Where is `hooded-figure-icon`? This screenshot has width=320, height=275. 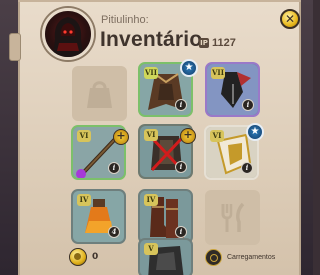
hooded-figure-icon is located at coordinates (68, 37).